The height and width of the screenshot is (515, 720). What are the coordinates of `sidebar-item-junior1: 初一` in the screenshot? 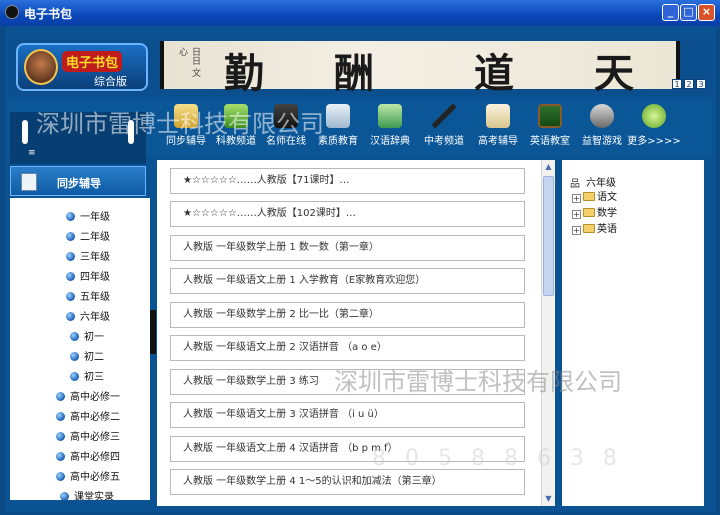 It's located at (87, 335).